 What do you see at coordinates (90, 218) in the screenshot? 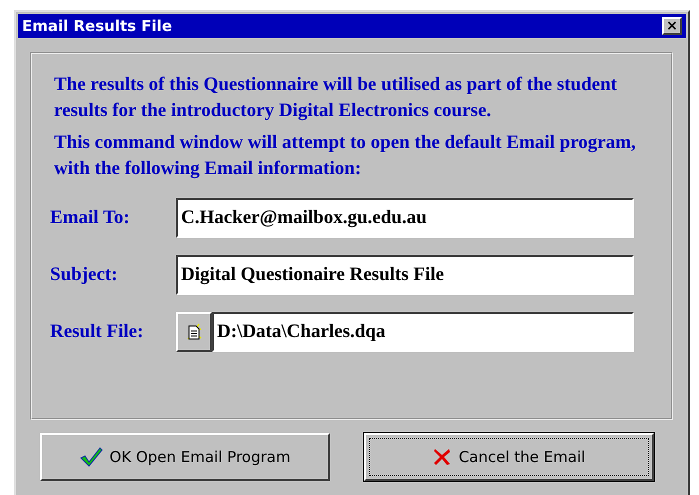
I see `field-label: Email To:` at bounding box center [90, 218].